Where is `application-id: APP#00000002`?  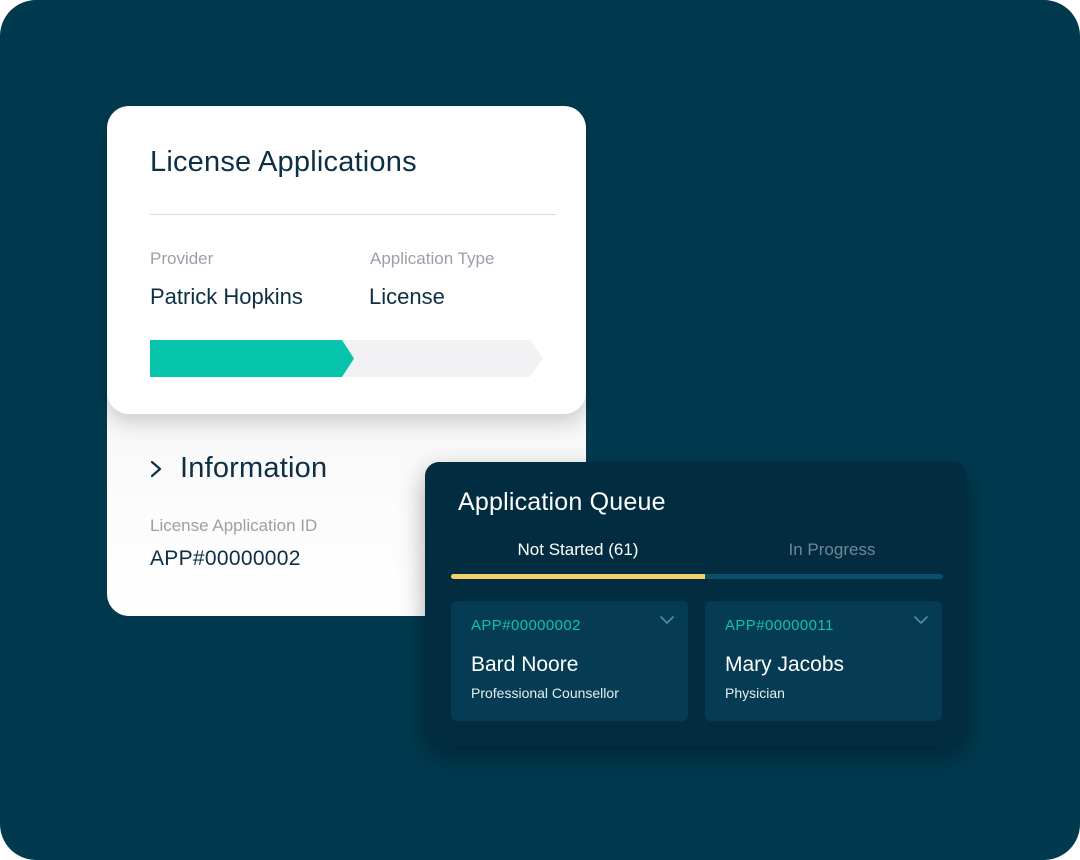
application-id: APP#00000002 is located at coordinates (526, 625).